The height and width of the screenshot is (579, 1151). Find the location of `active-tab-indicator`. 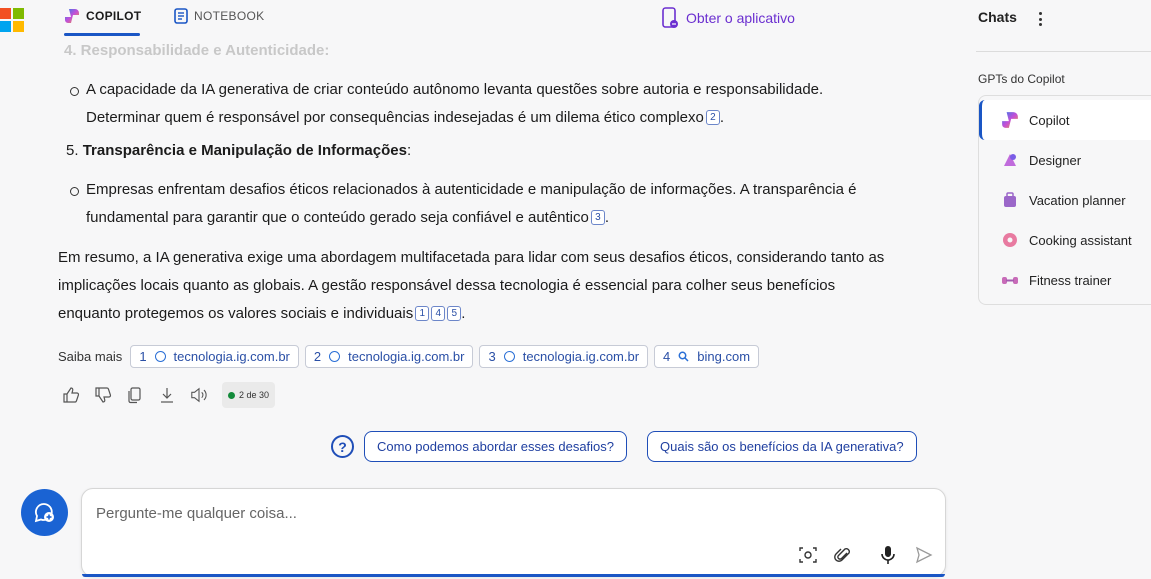

active-tab-indicator is located at coordinates (102, 34).